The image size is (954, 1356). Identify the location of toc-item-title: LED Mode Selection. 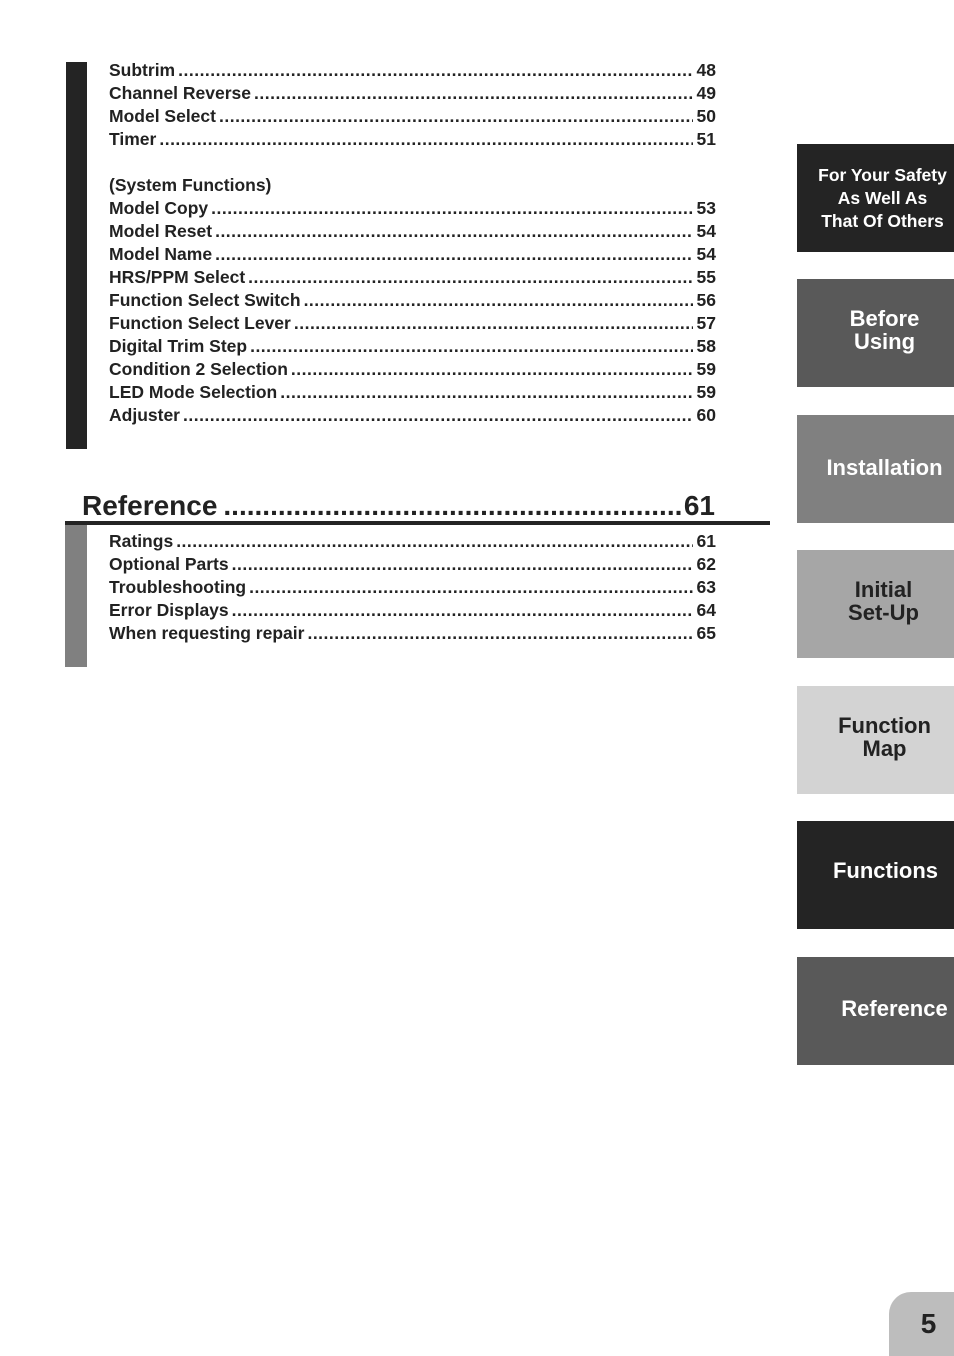
(193, 392).